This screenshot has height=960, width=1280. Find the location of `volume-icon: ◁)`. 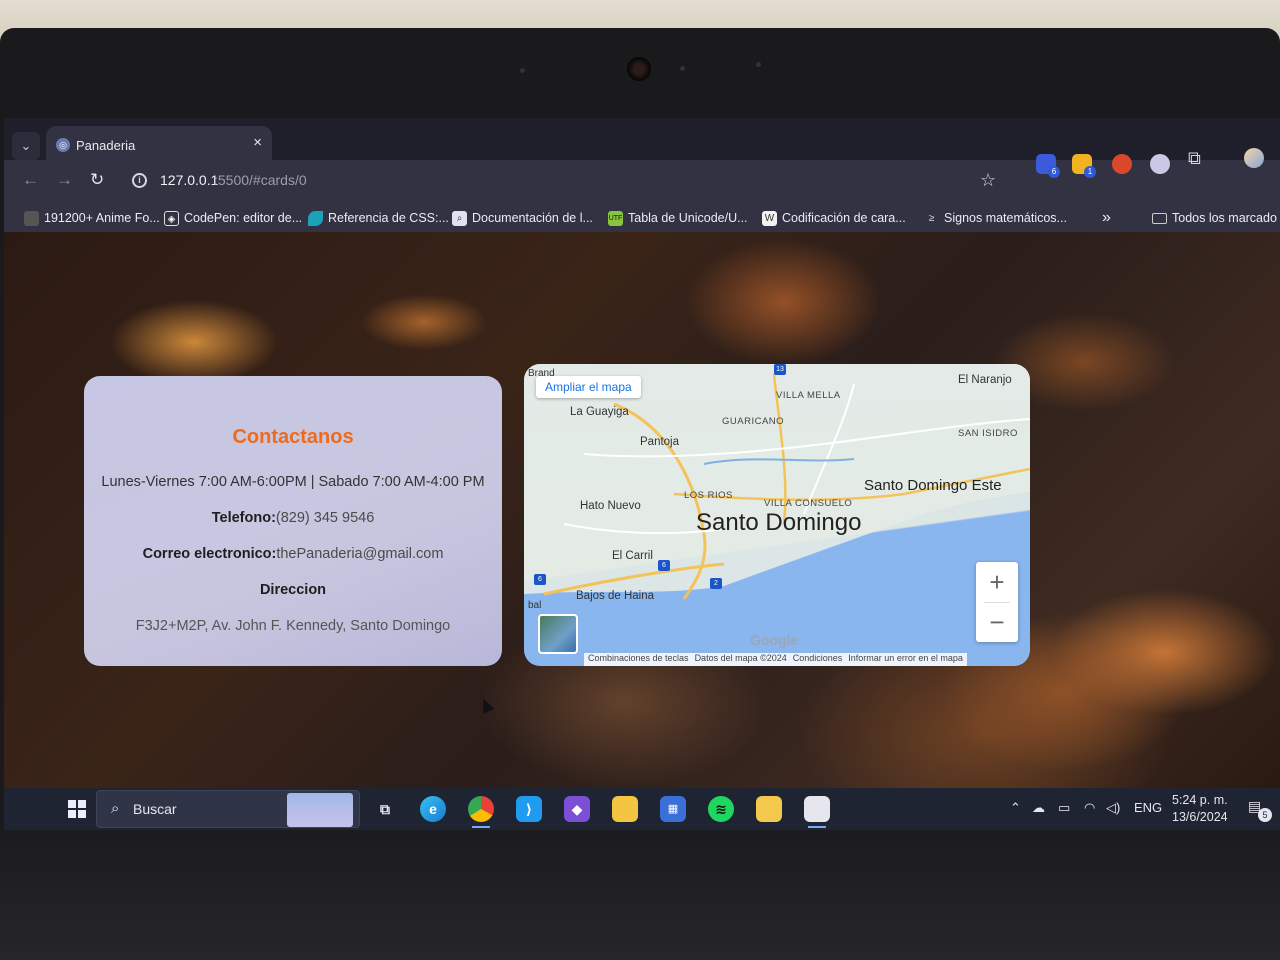

volume-icon: ◁) is located at coordinates (1113, 808).